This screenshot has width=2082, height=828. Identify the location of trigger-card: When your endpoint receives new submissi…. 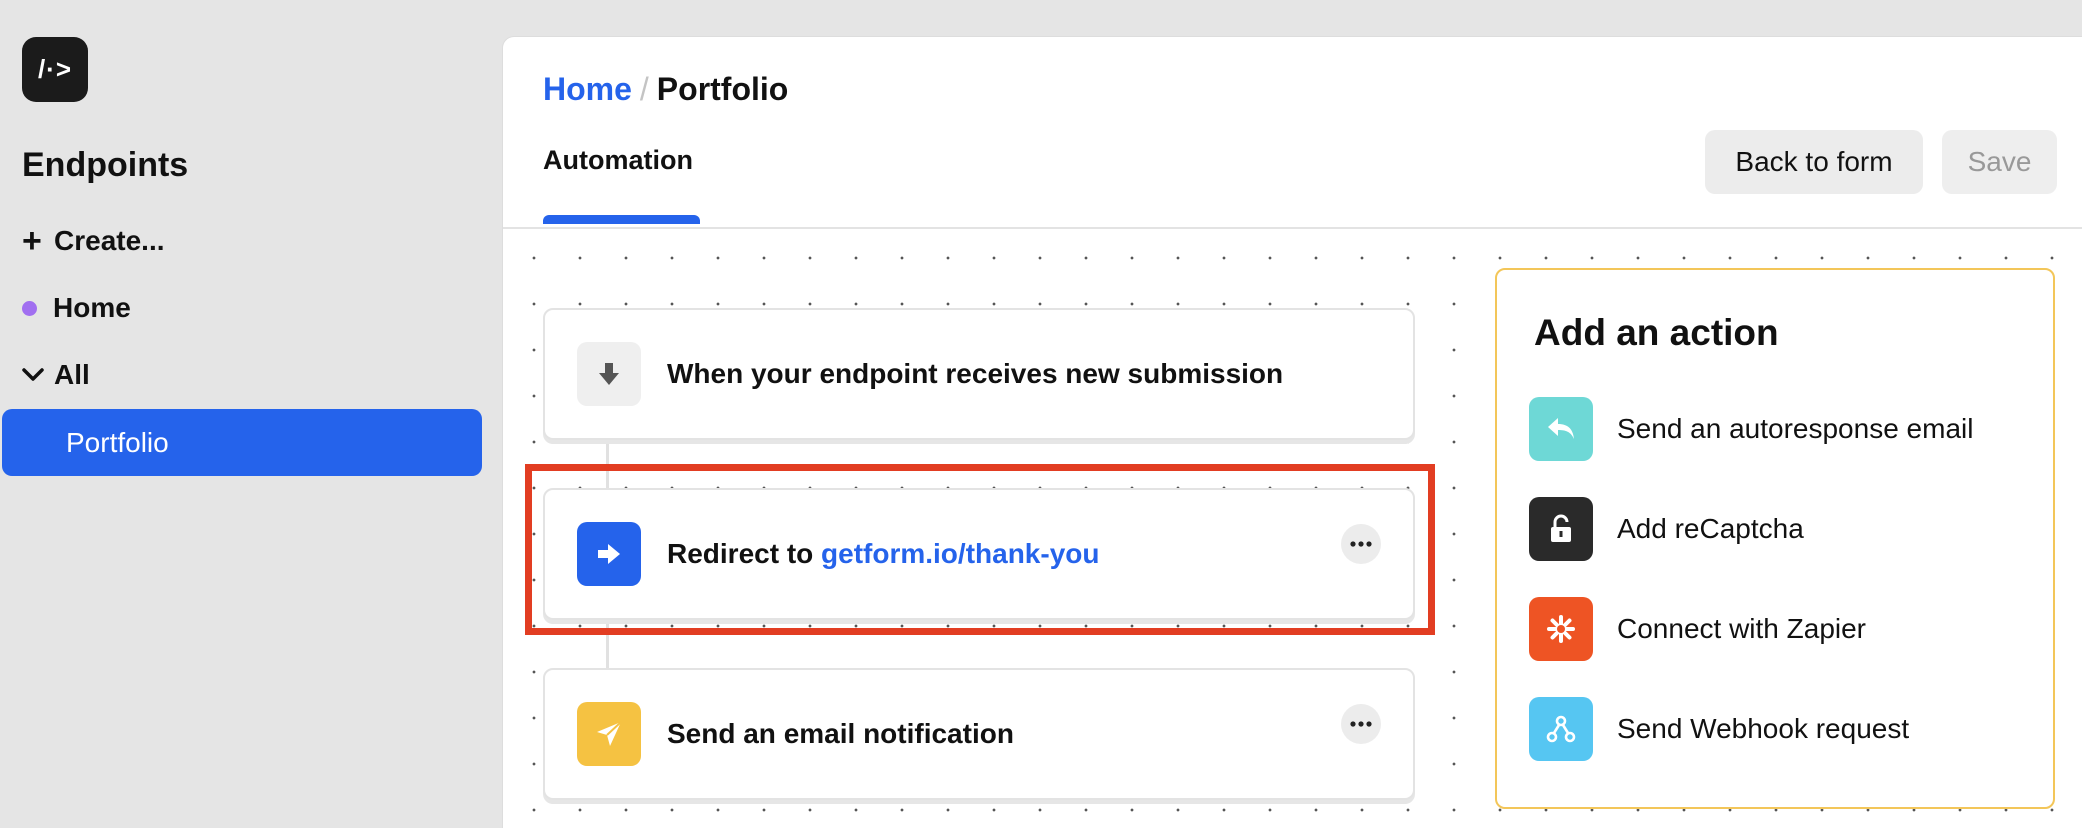
(979, 374).